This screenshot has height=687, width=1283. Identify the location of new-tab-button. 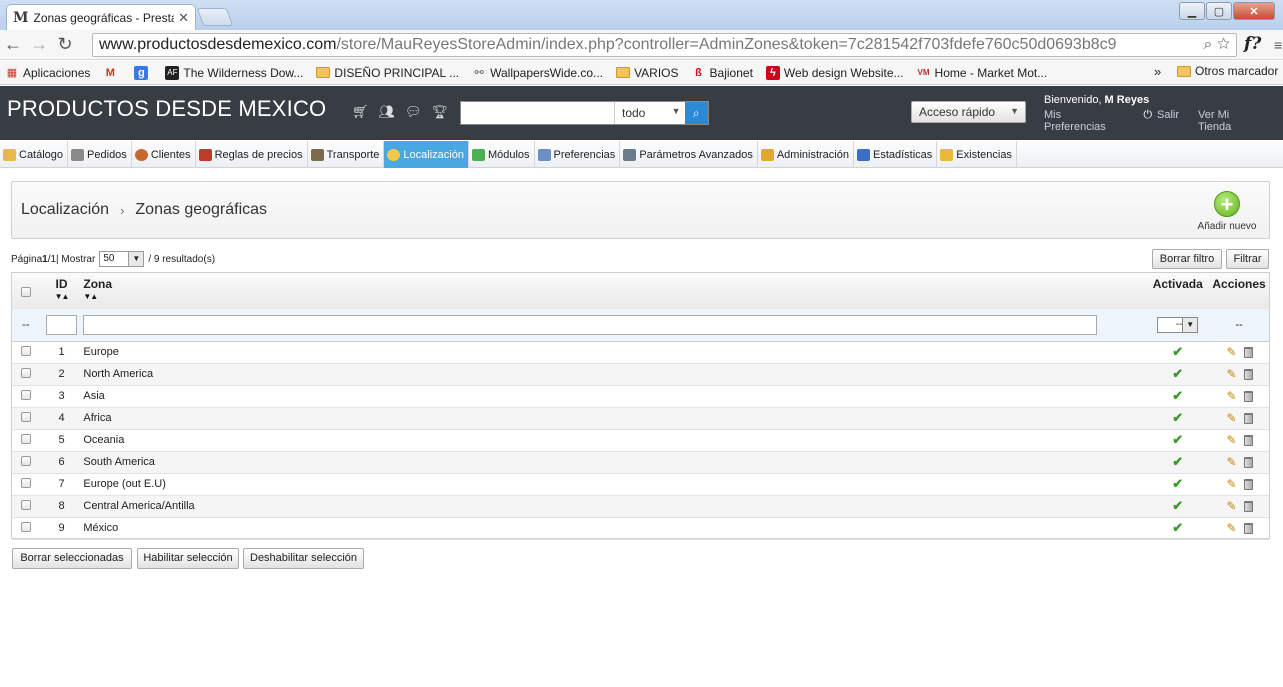
(215, 17).